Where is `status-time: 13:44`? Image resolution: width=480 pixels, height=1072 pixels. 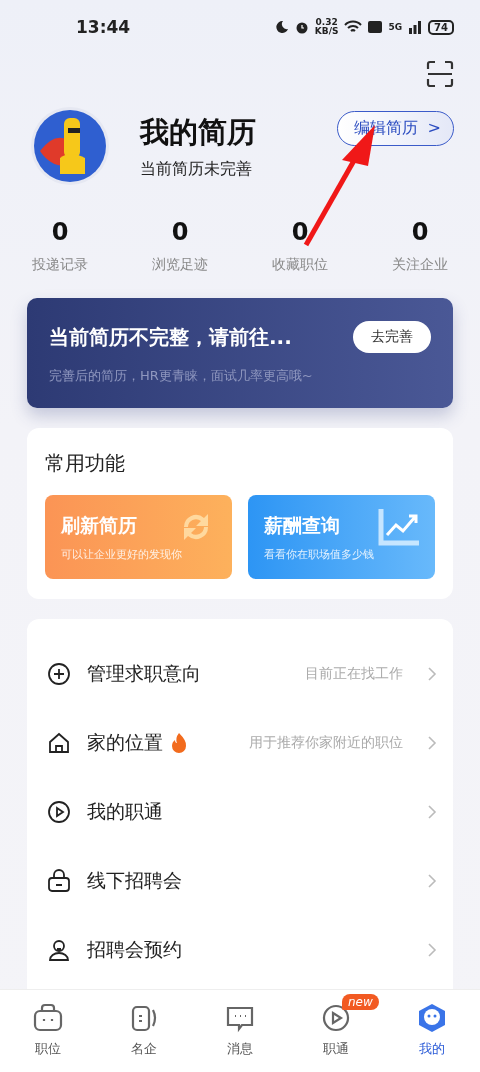 status-time: 13:44 is located at coordinates (103, 27).